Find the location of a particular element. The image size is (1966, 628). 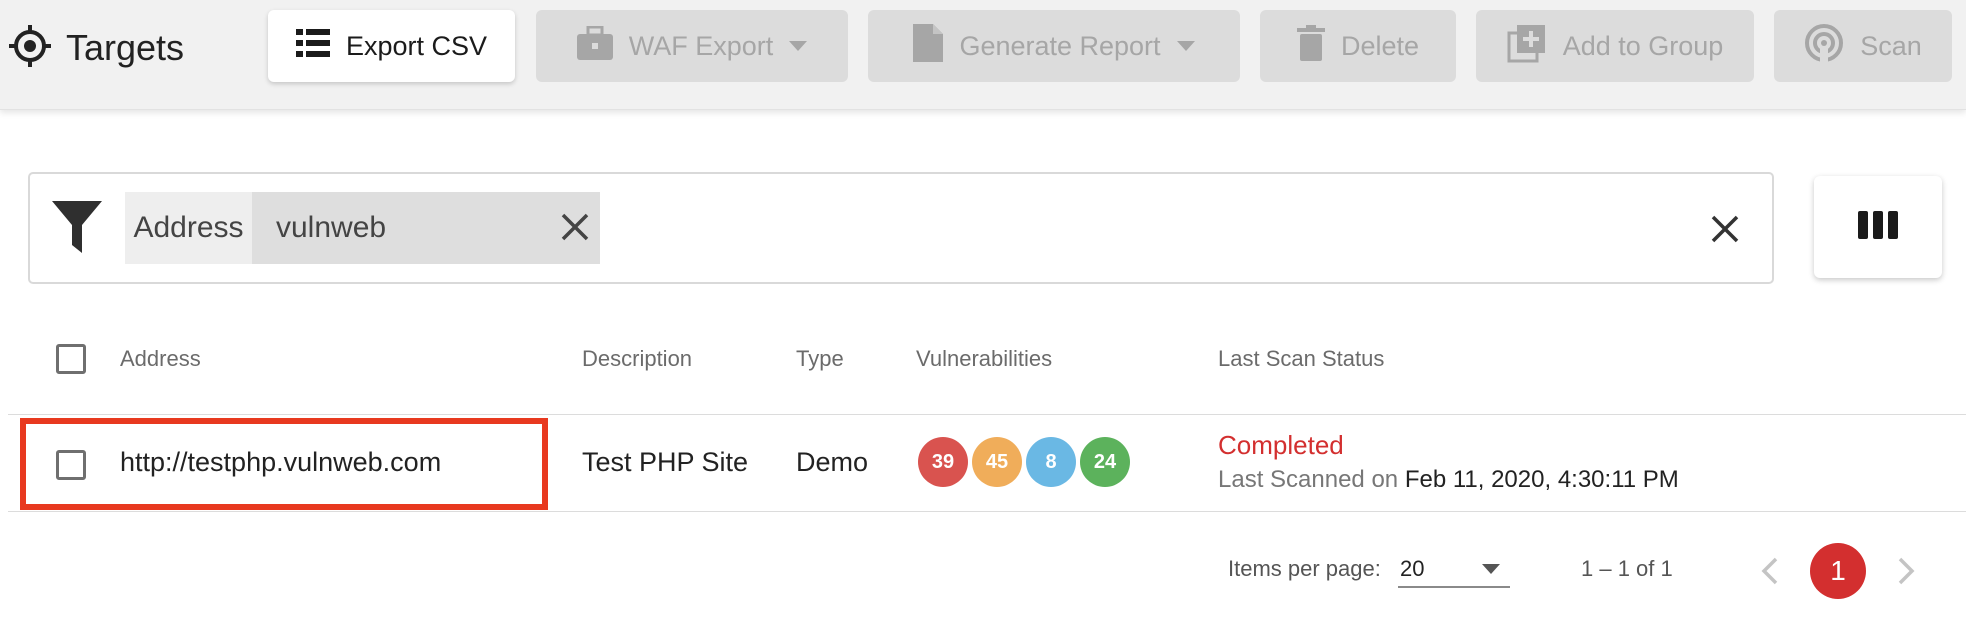

add-to-group-icon is located at coordinates (1527, 46).